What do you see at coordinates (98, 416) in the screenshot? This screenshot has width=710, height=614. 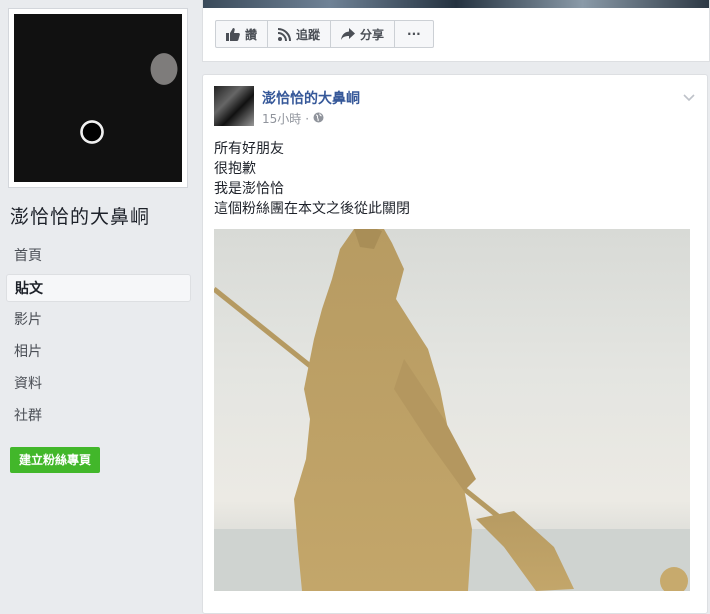 I see `nav-item-community: 社群` at bounding box center [98, 416].